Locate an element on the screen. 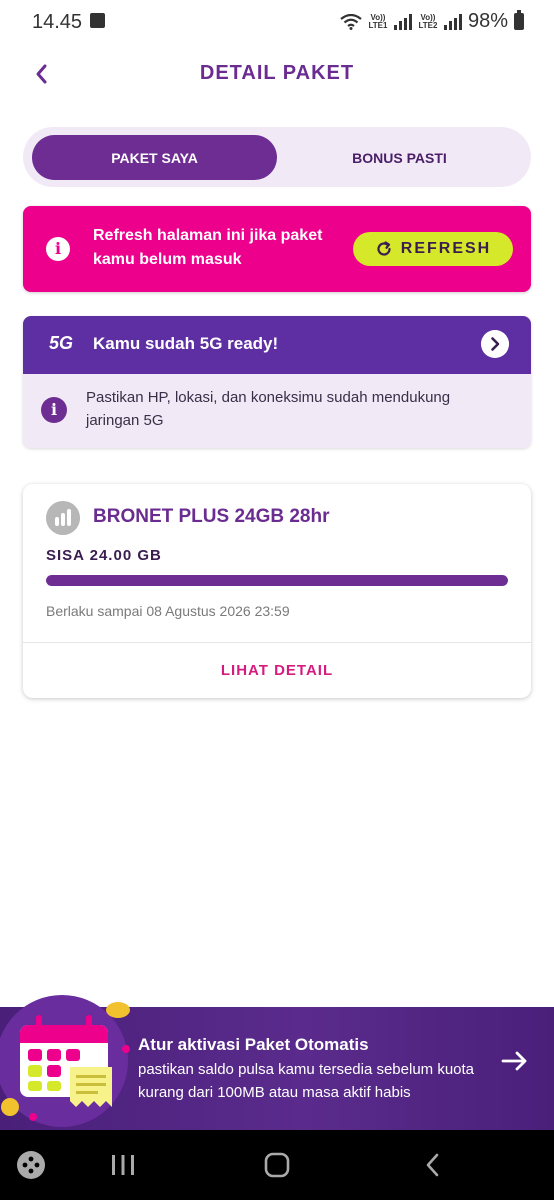 Image resolution: width=554 pixels, height=1200 pixels. tab-bonus-pasti: BONUS PASTI is located at coordinates (399, 157).